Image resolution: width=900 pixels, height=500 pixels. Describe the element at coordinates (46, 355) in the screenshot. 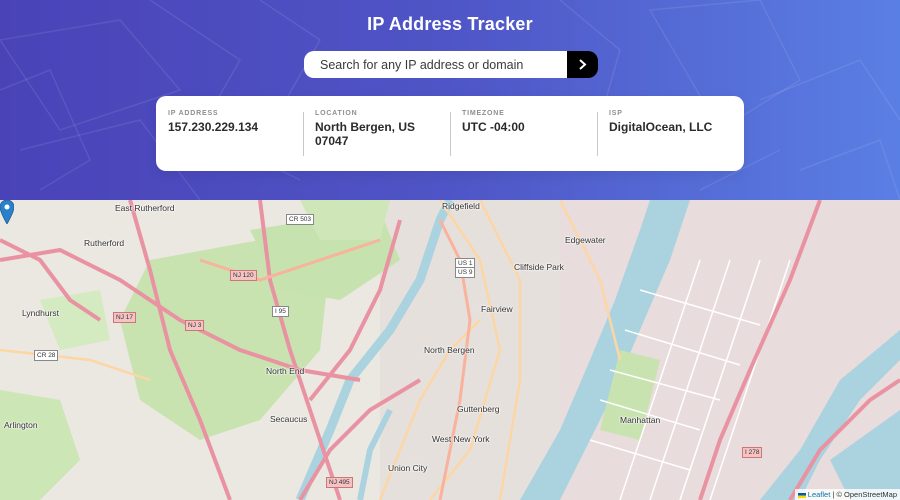

I see `road-shield: CR 28` at that location.